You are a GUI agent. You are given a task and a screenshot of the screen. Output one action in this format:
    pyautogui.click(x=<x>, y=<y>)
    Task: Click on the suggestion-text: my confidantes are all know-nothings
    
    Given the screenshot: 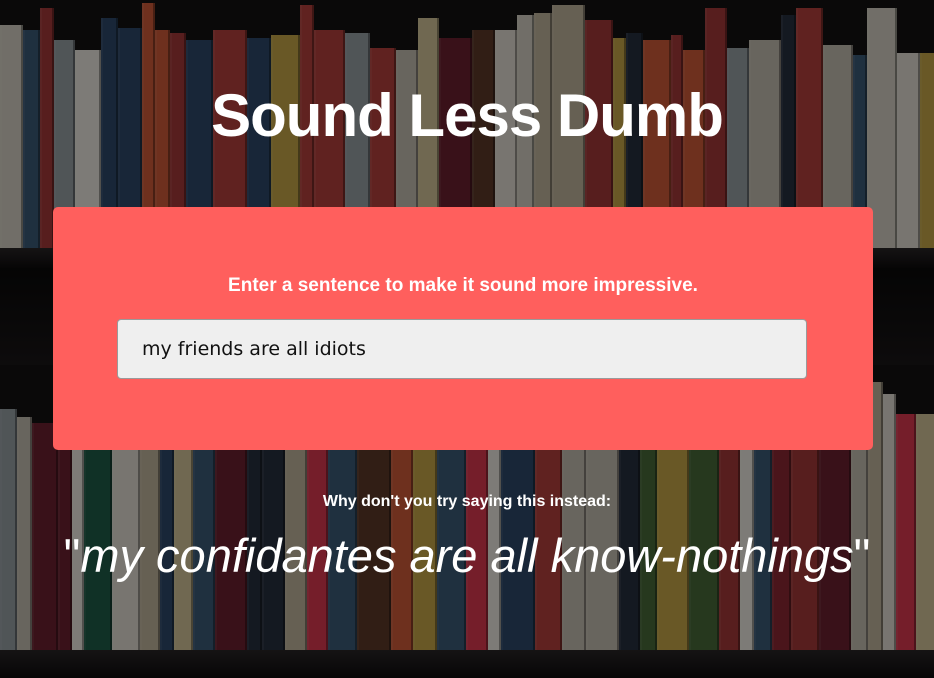 What is the action you would take?
    pyautogui.click(x=467, y=555)
    